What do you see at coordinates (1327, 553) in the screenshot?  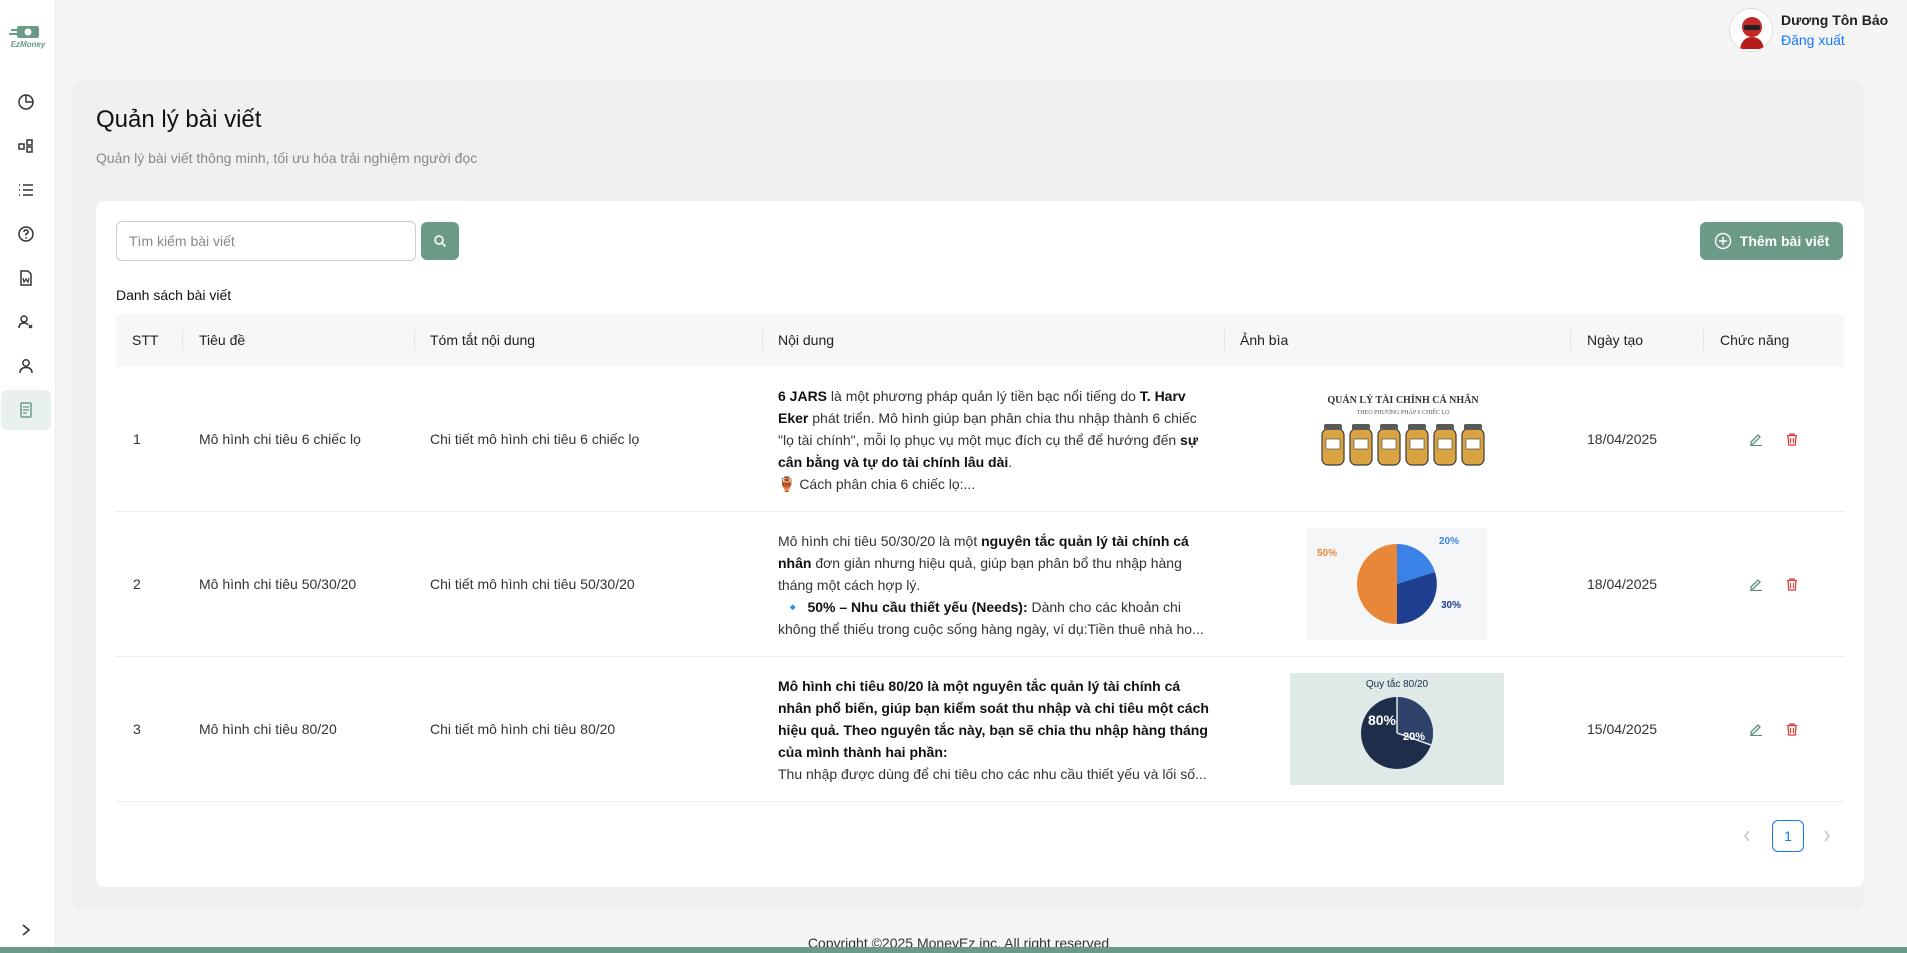 I see `svg-text: 50%` at bounding box center [1327, 553].